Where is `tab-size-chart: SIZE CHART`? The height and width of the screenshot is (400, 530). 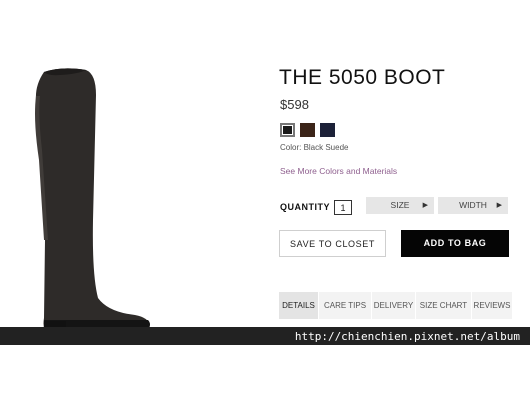
tab-size-chart: SIZE CHART is located at coordinates (444, 305).